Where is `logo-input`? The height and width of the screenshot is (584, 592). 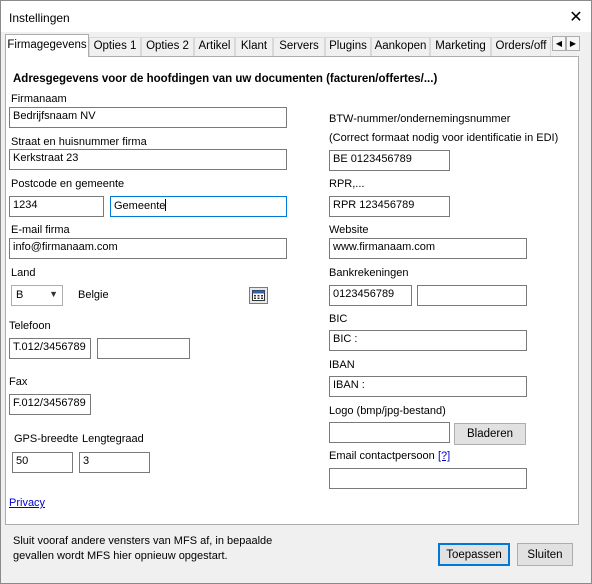 logo-input is located at coordinates (389, 432).